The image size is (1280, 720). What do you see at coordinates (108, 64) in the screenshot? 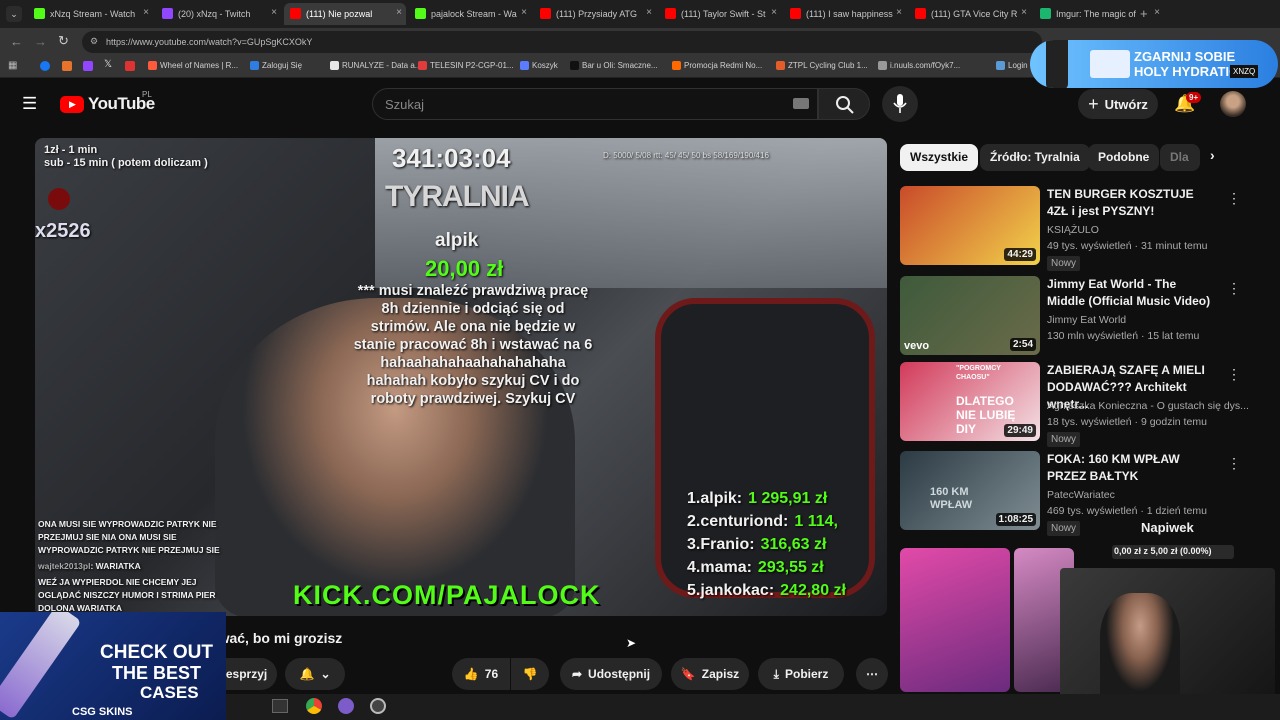
I see `x-icon: 𝕏` at bounding box center [108, 64].